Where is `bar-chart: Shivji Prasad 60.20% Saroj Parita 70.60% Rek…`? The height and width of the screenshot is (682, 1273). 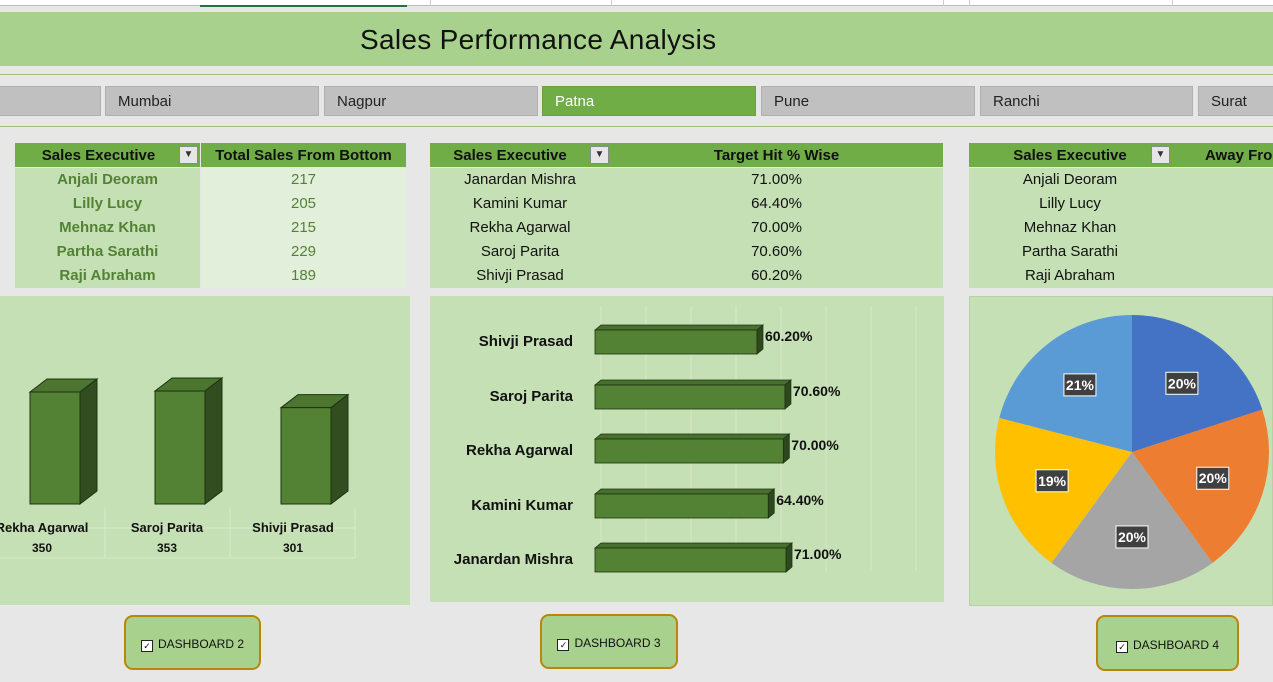 bar-chart: Shivji Prasad 60.20% Saroj Parita 70.60% Rek… is located at coordinates (685, 439).